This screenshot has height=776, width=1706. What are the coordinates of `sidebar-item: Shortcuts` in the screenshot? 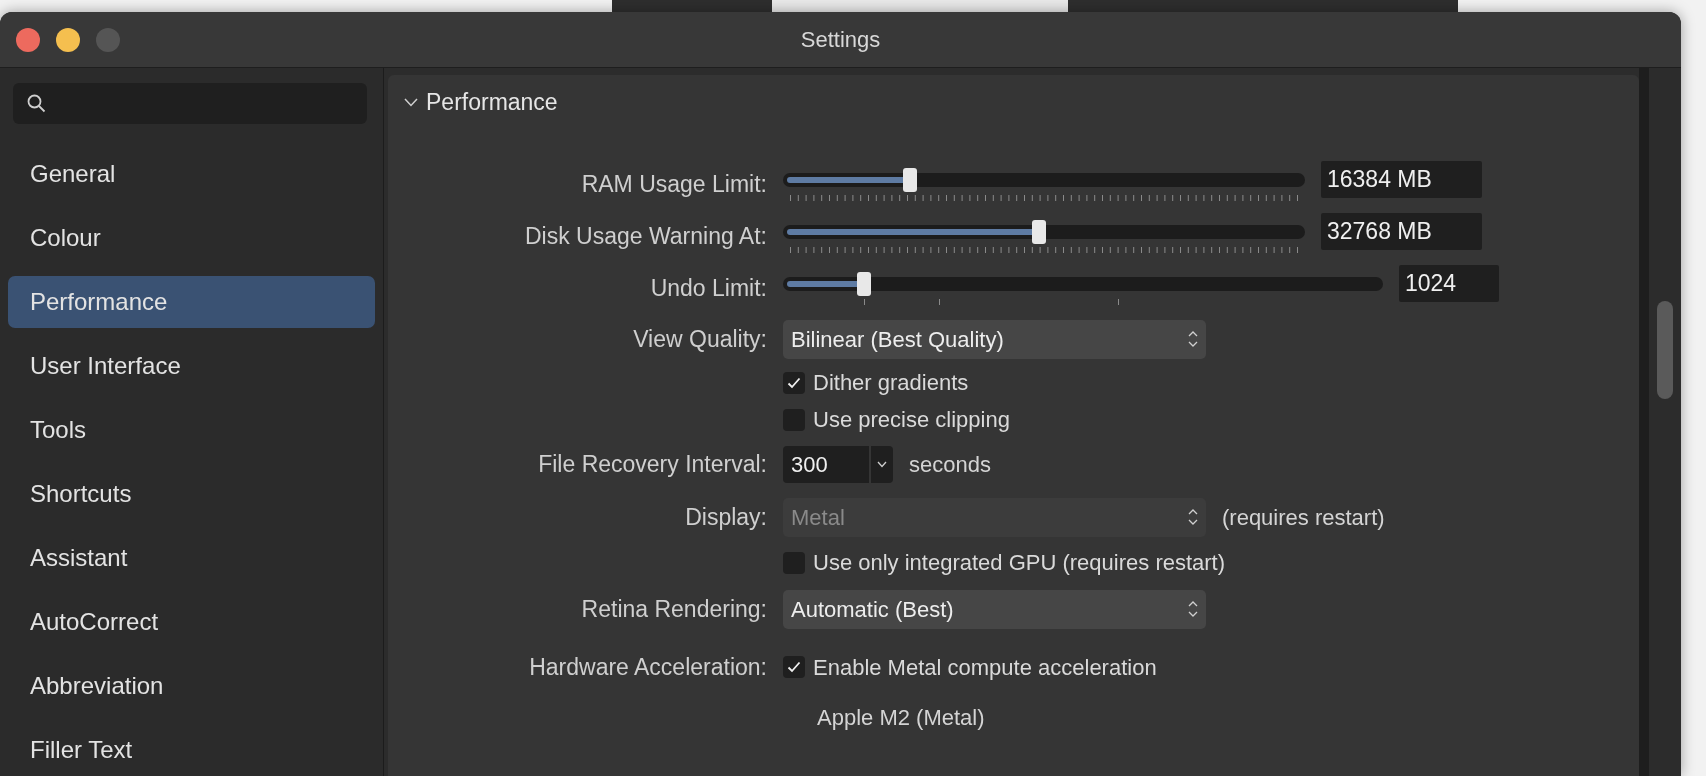 It's located at (191, 494).